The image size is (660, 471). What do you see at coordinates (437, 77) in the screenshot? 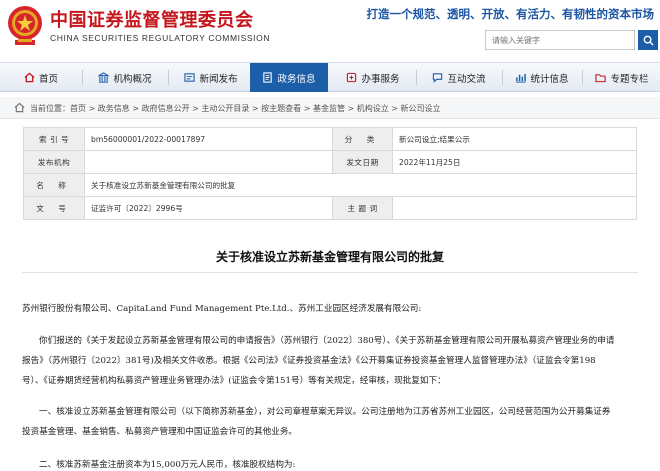
I see `chat-icon` at bounding box center [437, 77].